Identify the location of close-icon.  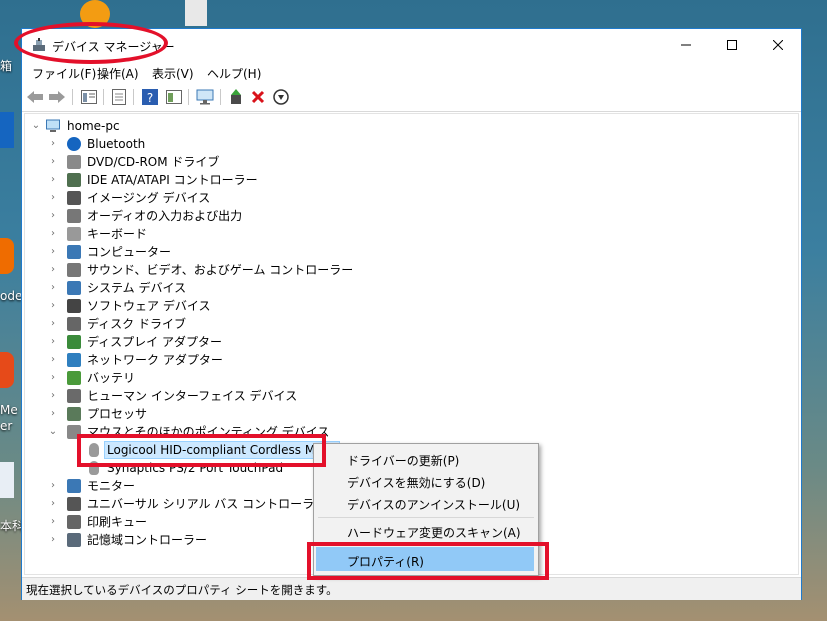
(778, 45).